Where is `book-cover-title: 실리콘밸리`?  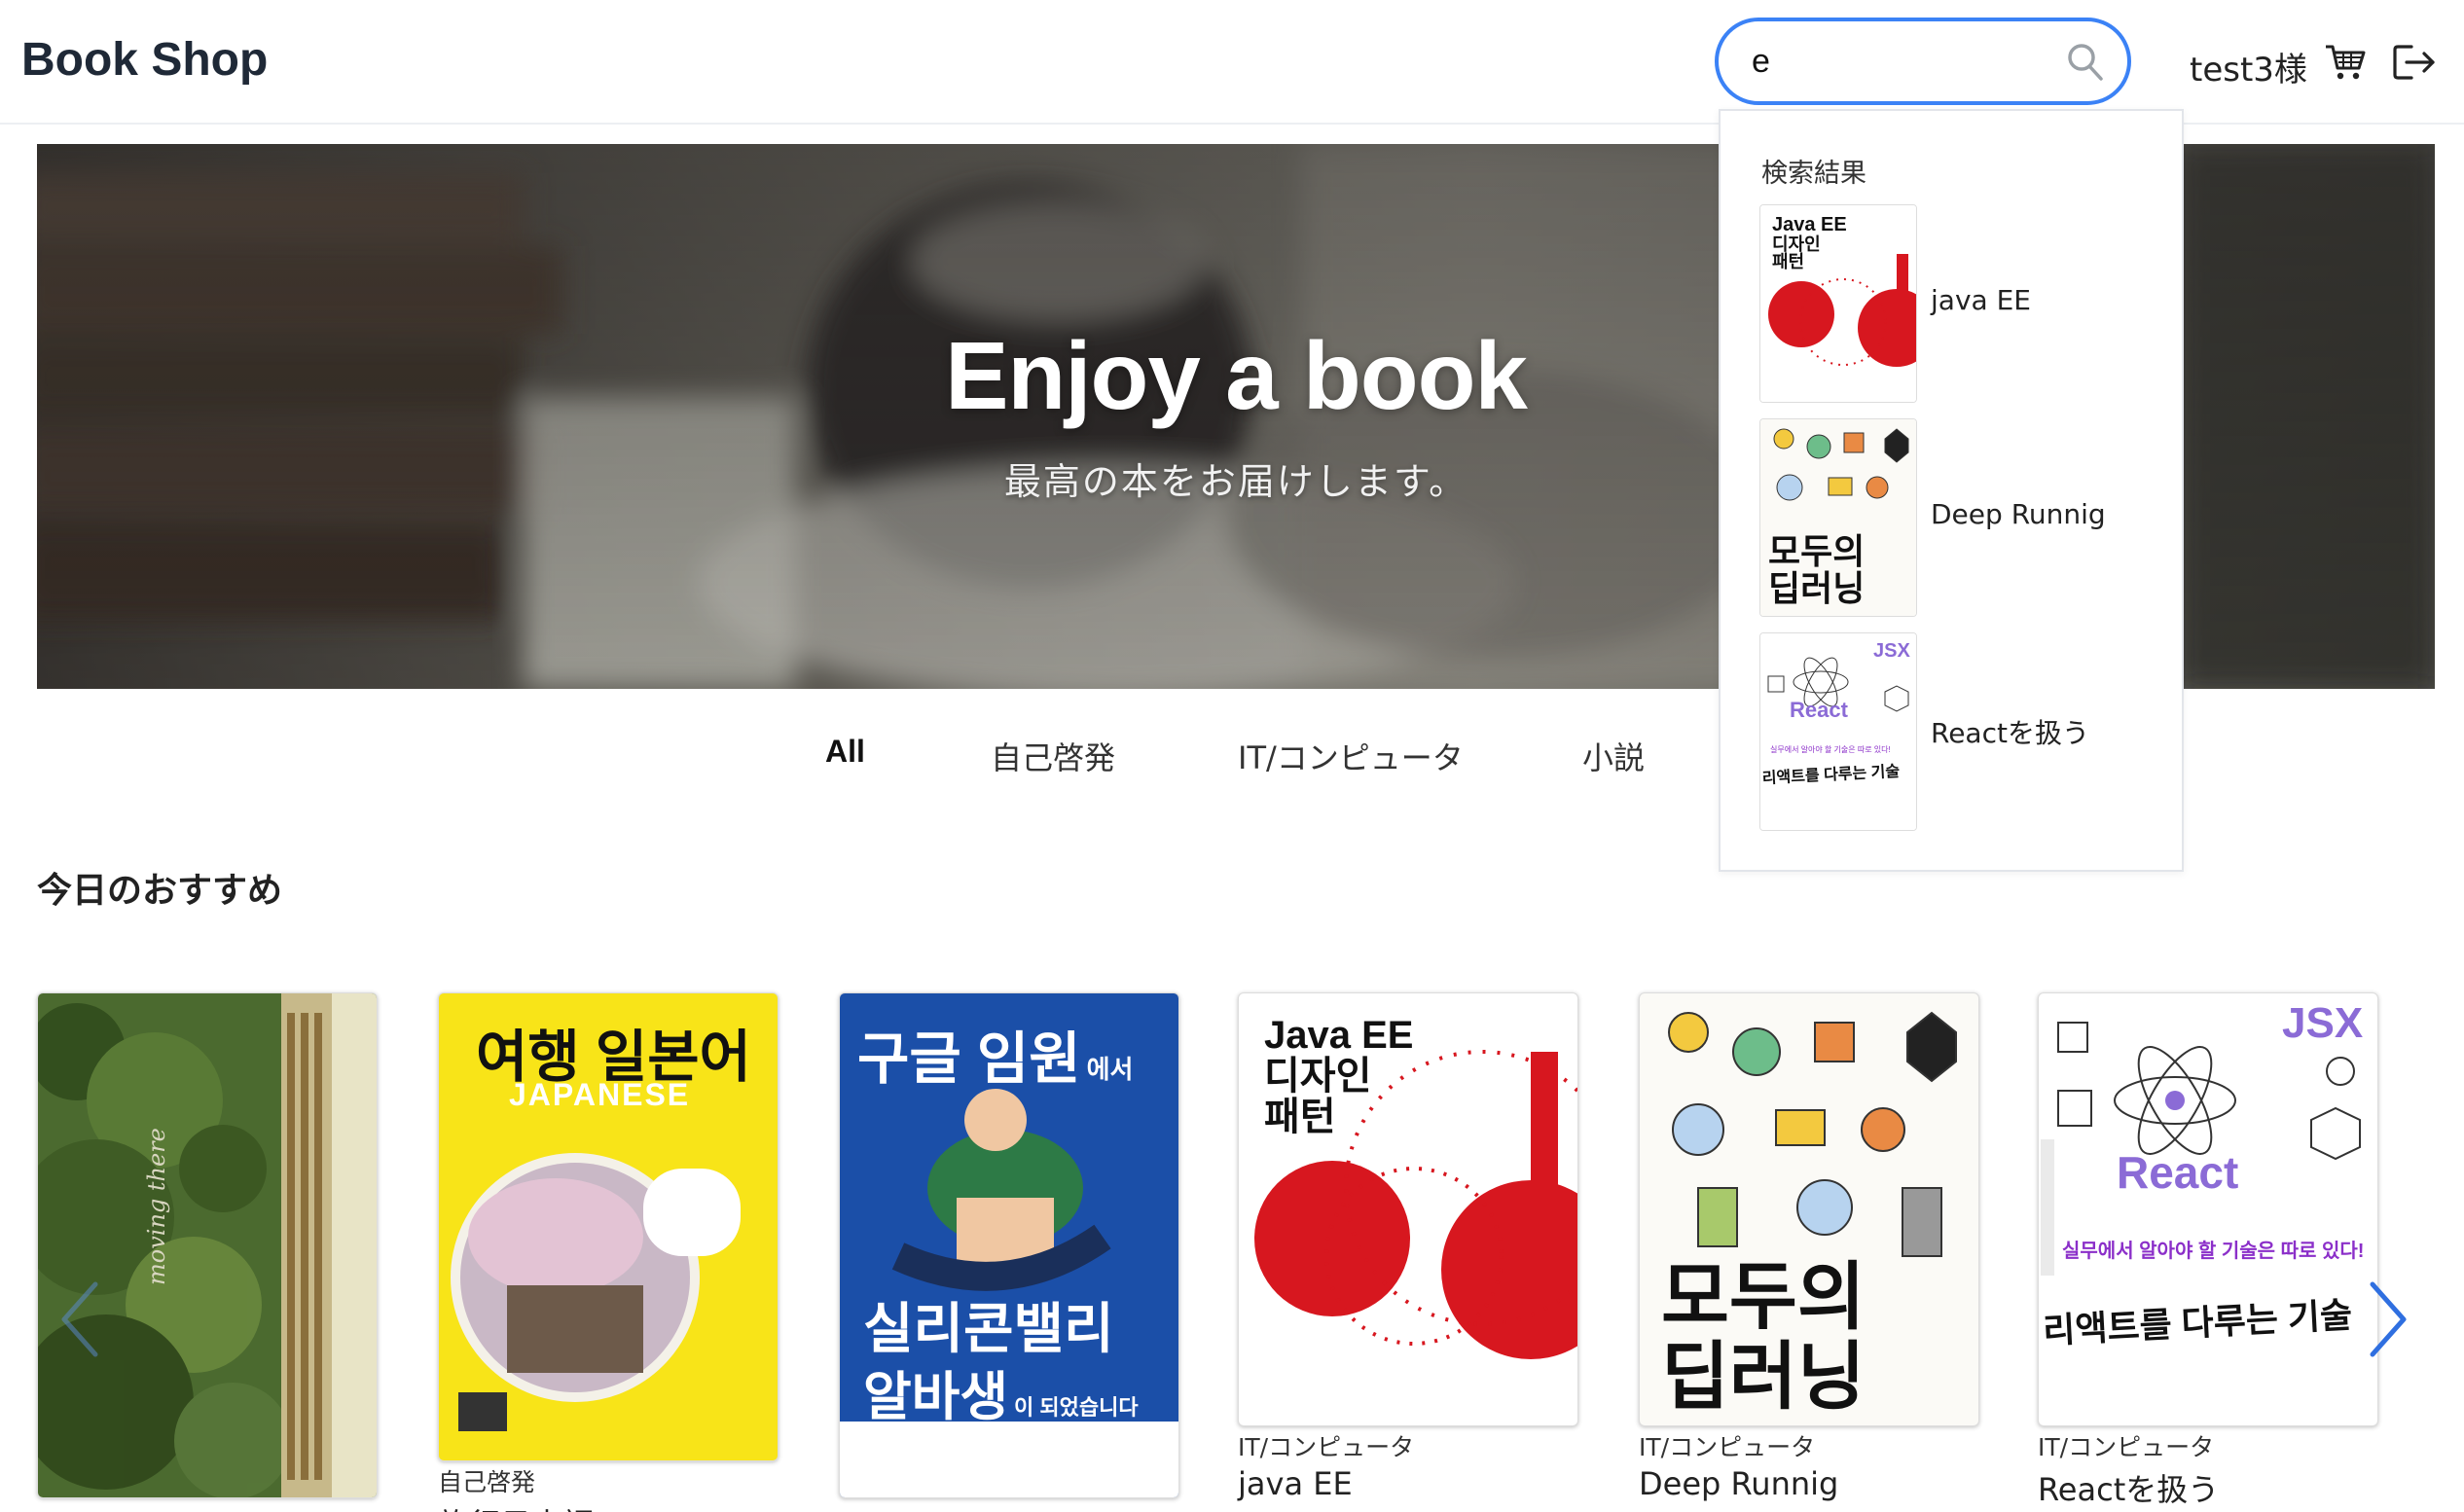 book-cover-title: 실리콘밸리 is located at coordinates (988, 1328).